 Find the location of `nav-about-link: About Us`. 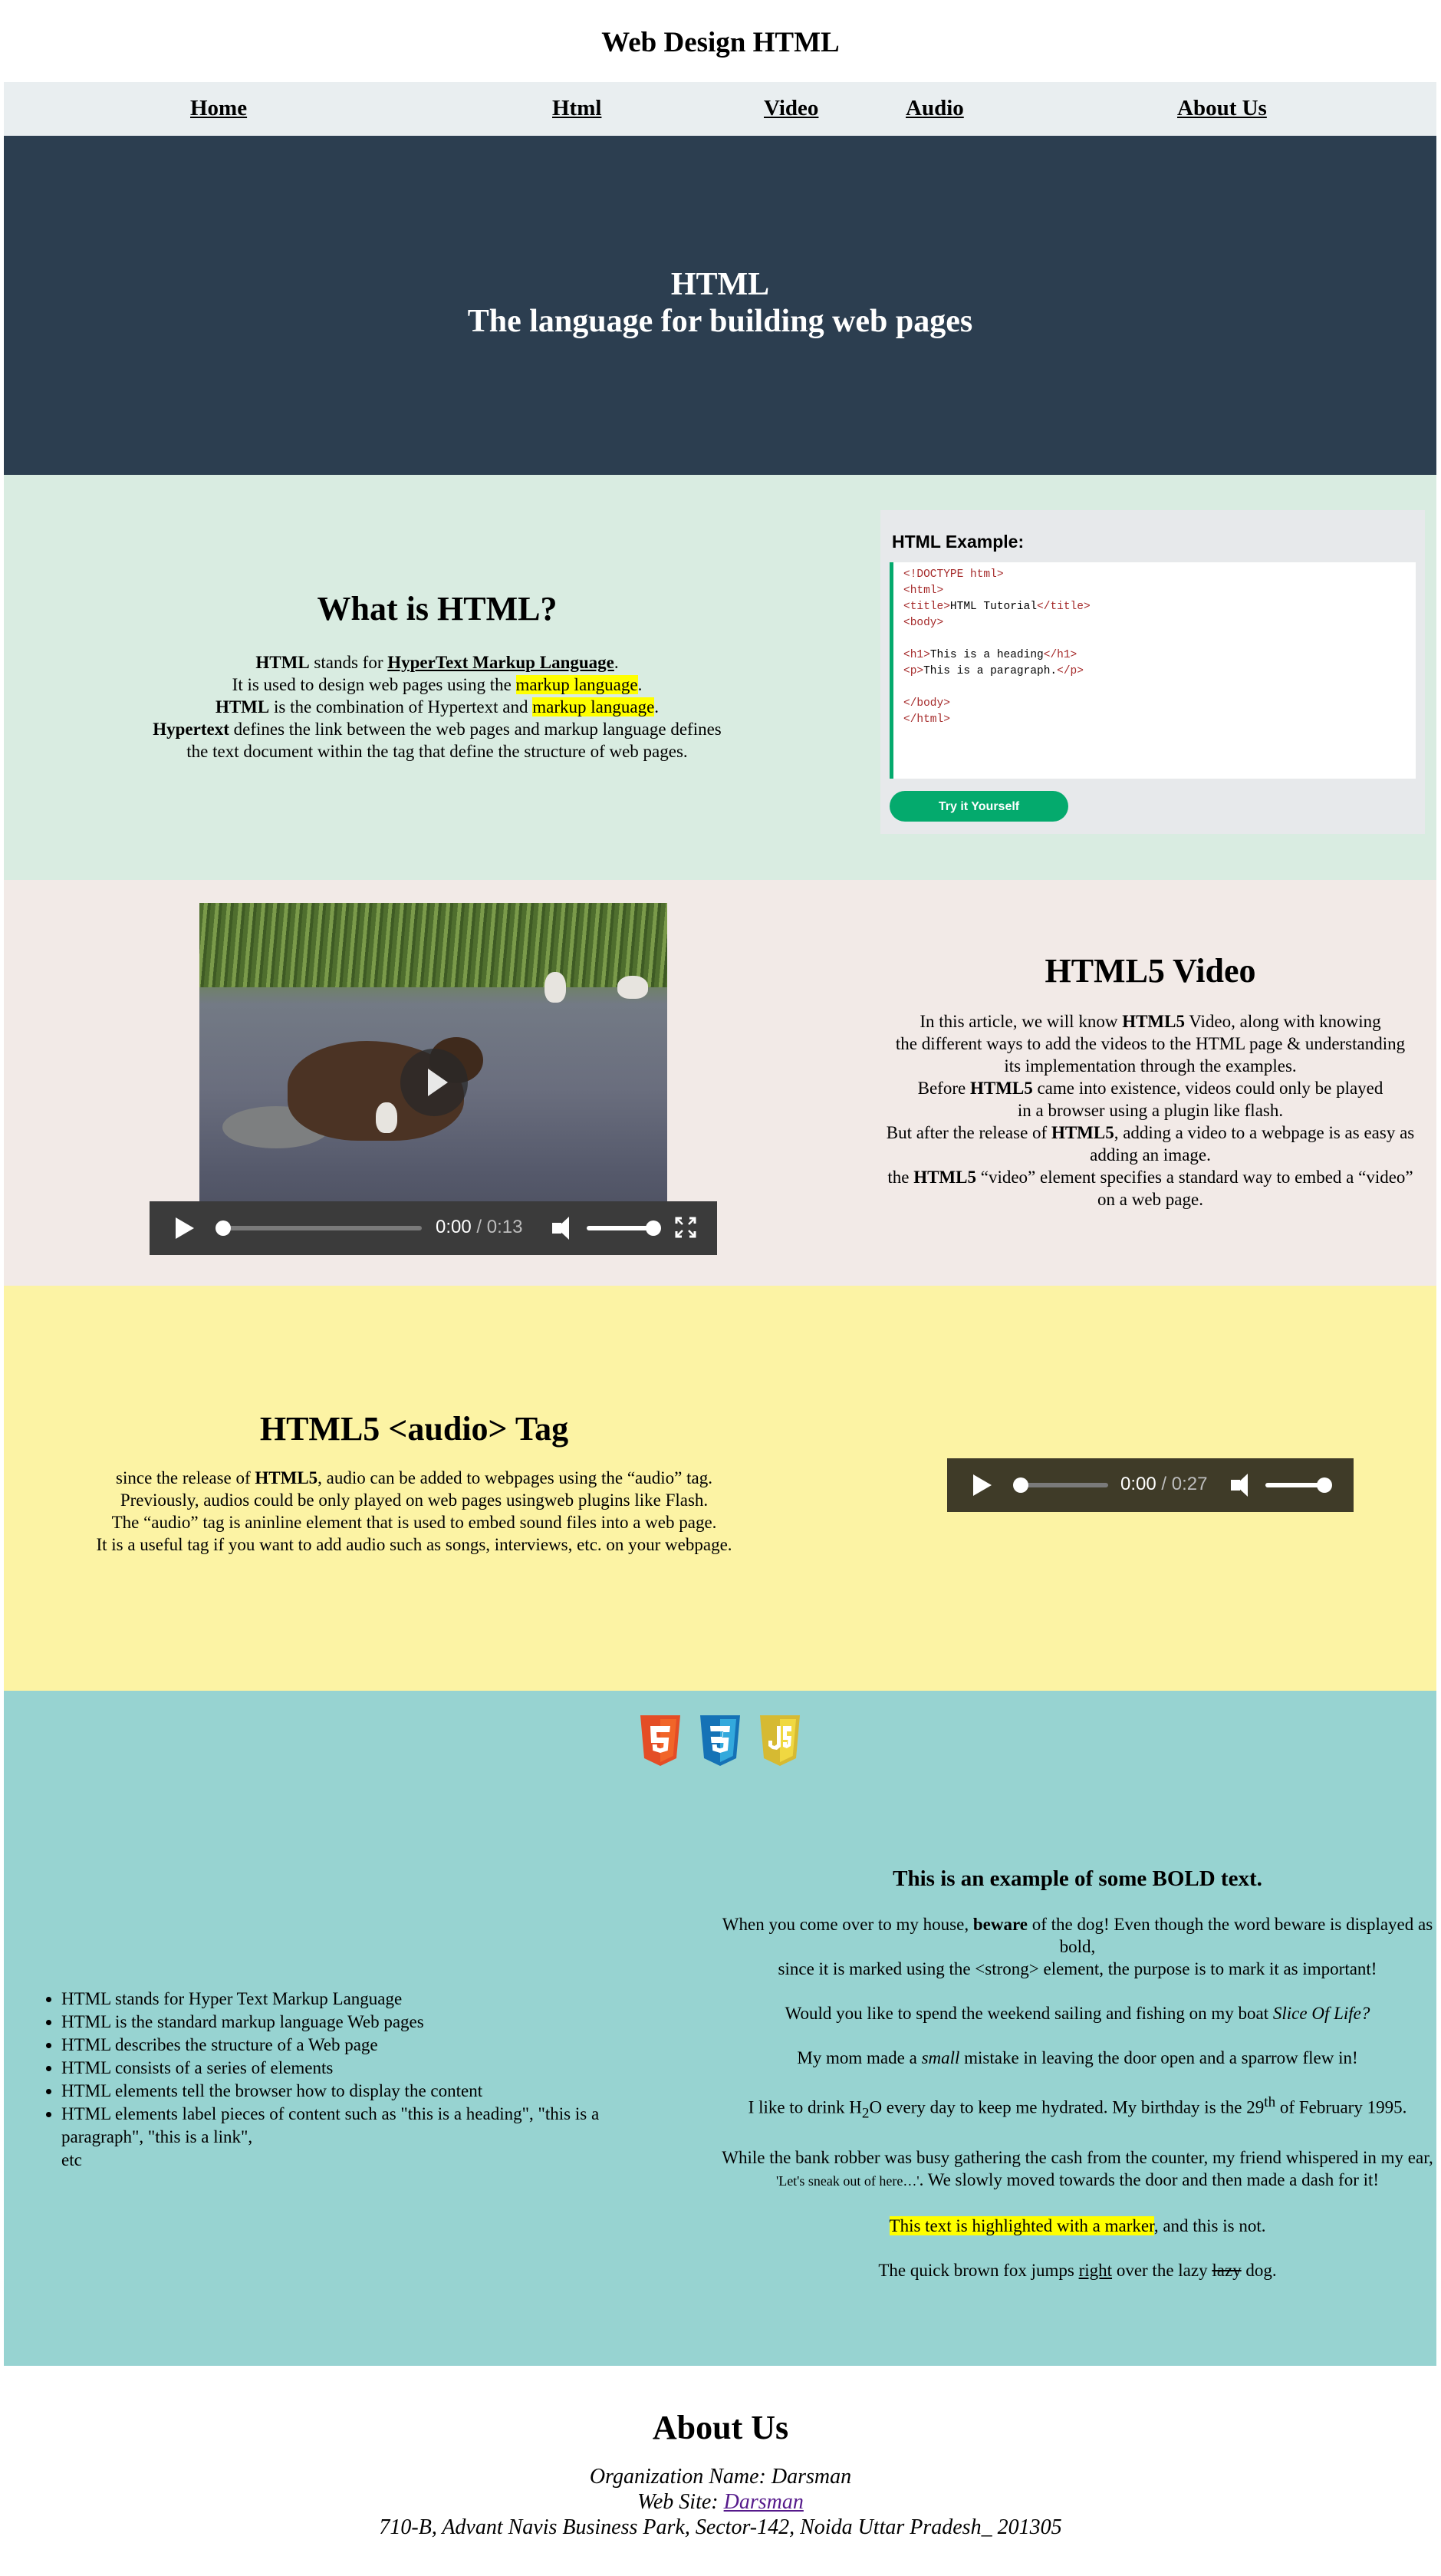

nav-about-link: About Us is located at coordinates (1222, 108).